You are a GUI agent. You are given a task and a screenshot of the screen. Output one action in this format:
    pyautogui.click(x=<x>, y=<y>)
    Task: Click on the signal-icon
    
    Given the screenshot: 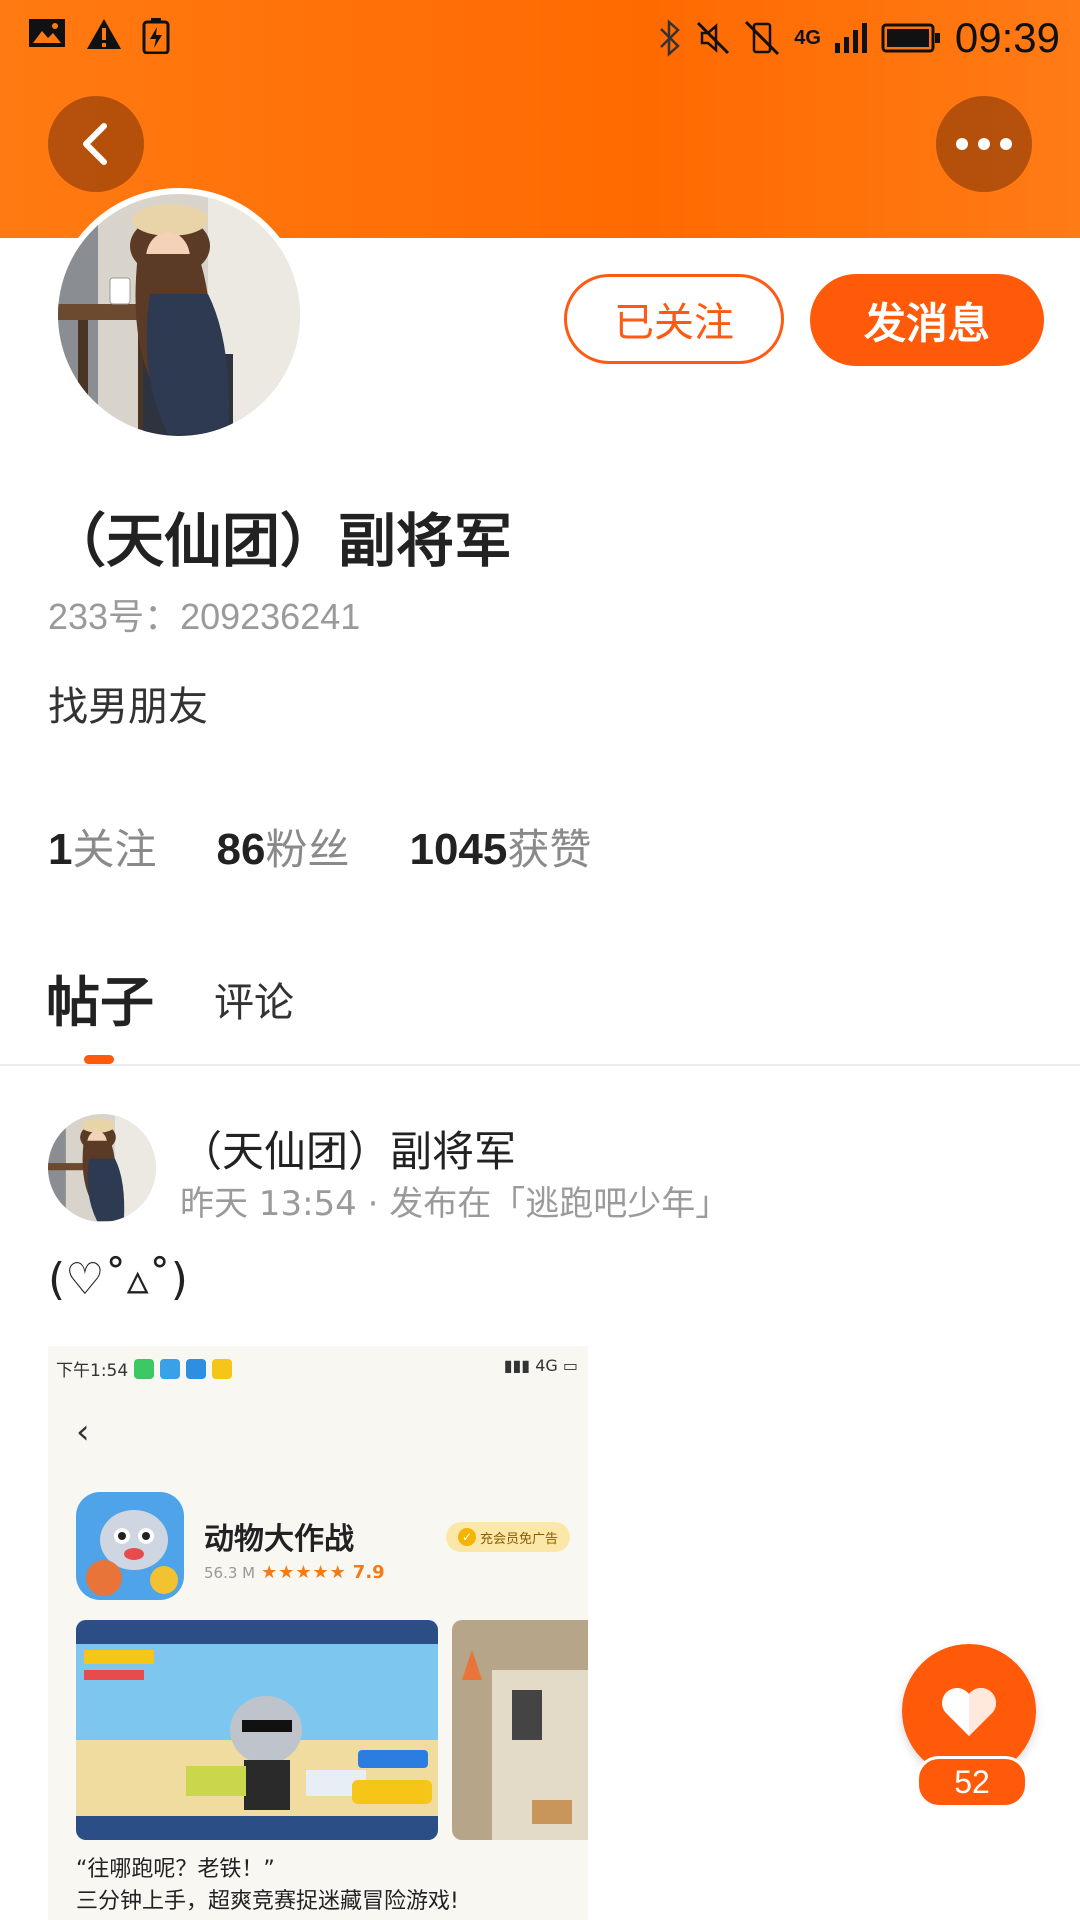 What is the action you would take?
    pyautogui.click(x=850, y=38)
    